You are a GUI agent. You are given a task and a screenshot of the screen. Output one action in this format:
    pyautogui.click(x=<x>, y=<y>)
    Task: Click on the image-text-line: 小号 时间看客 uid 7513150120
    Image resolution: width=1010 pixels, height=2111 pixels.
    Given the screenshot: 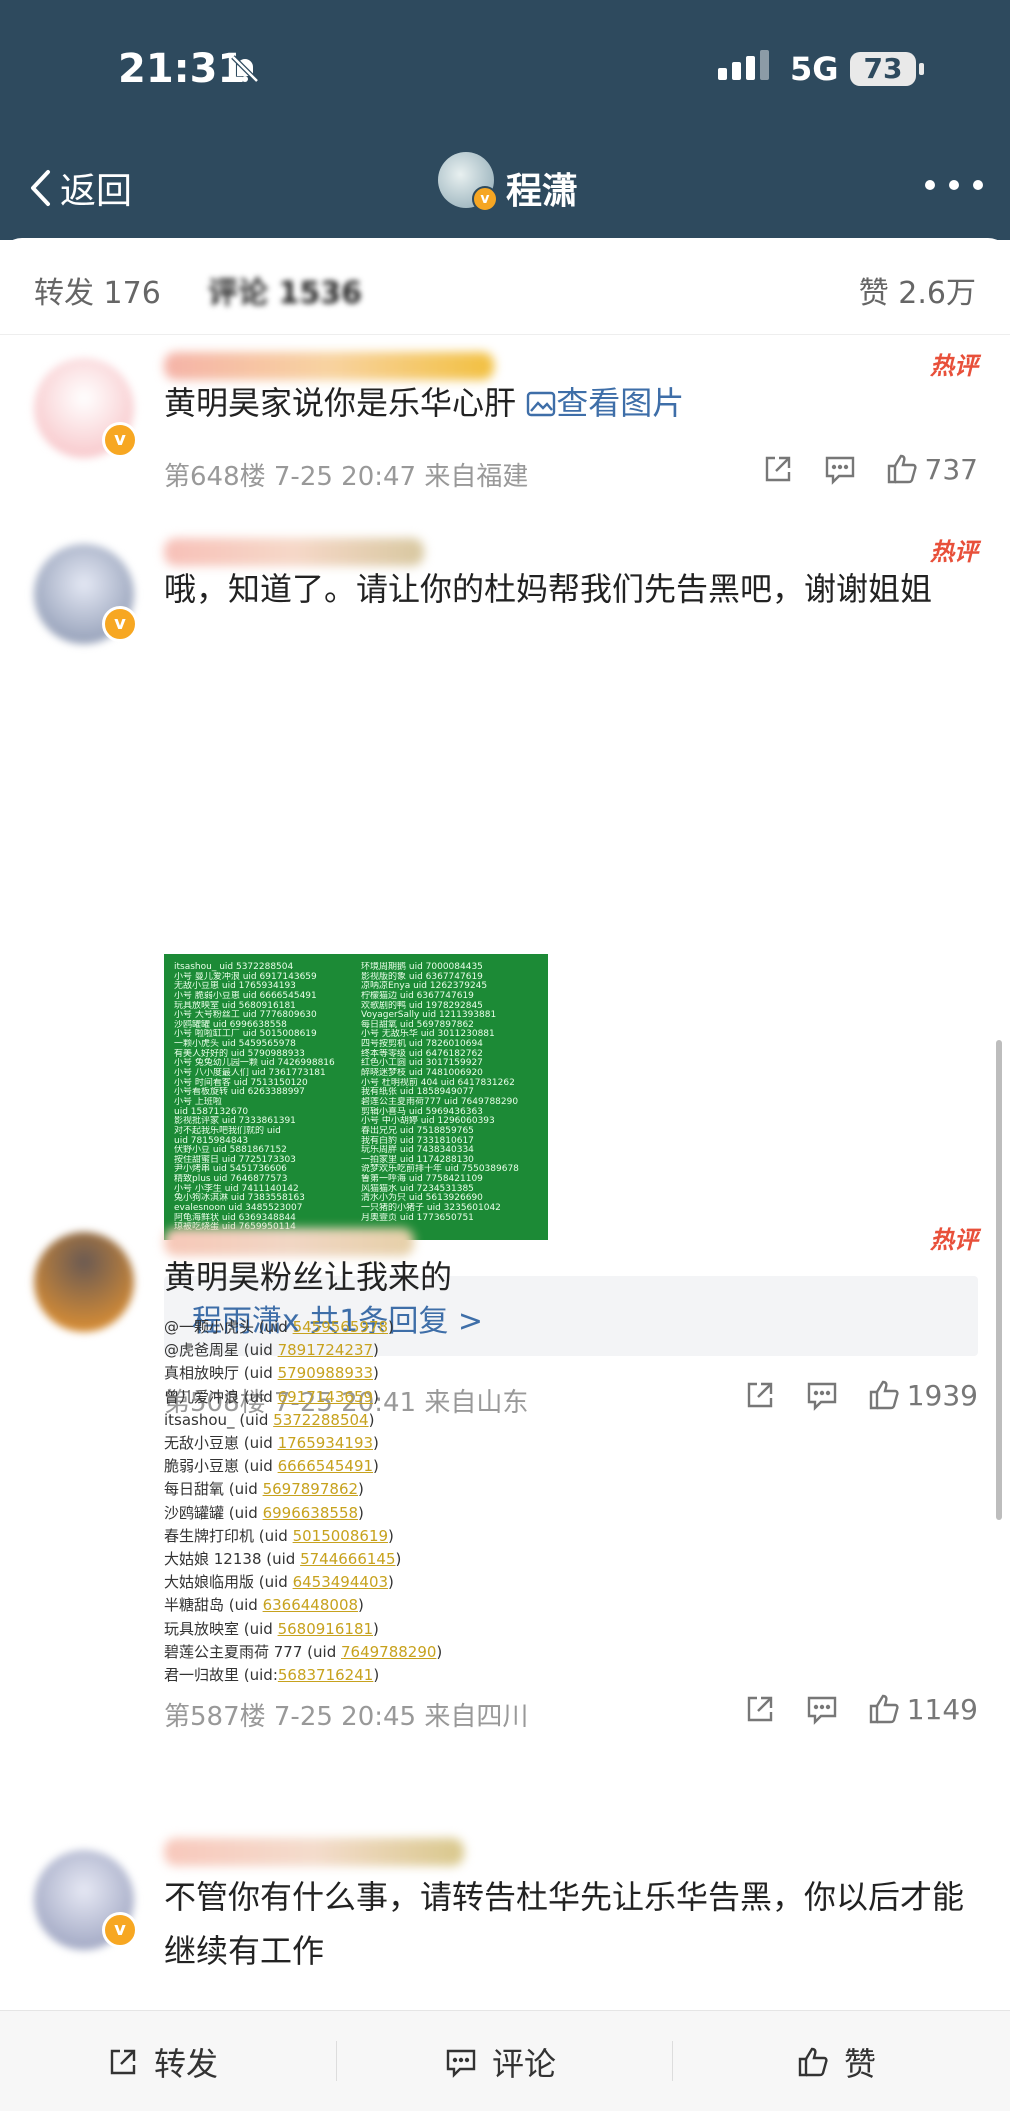 What is the action you would take?
    pyautogui.click(x=241, y=1082)
    